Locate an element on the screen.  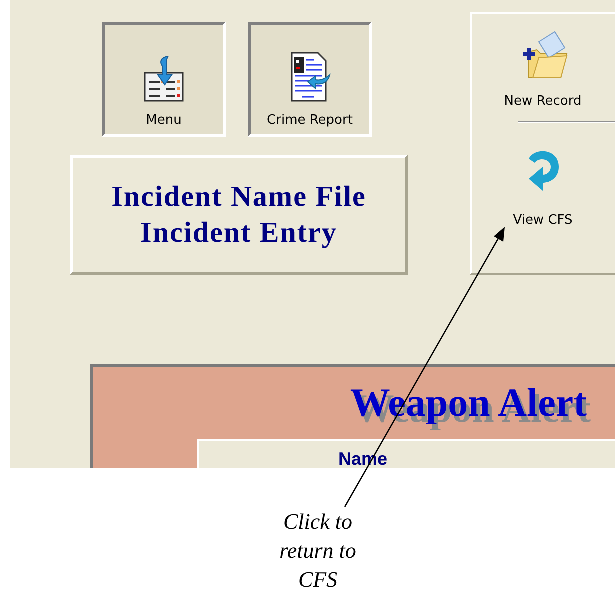
list-icon is located at coordinates (164, 79).